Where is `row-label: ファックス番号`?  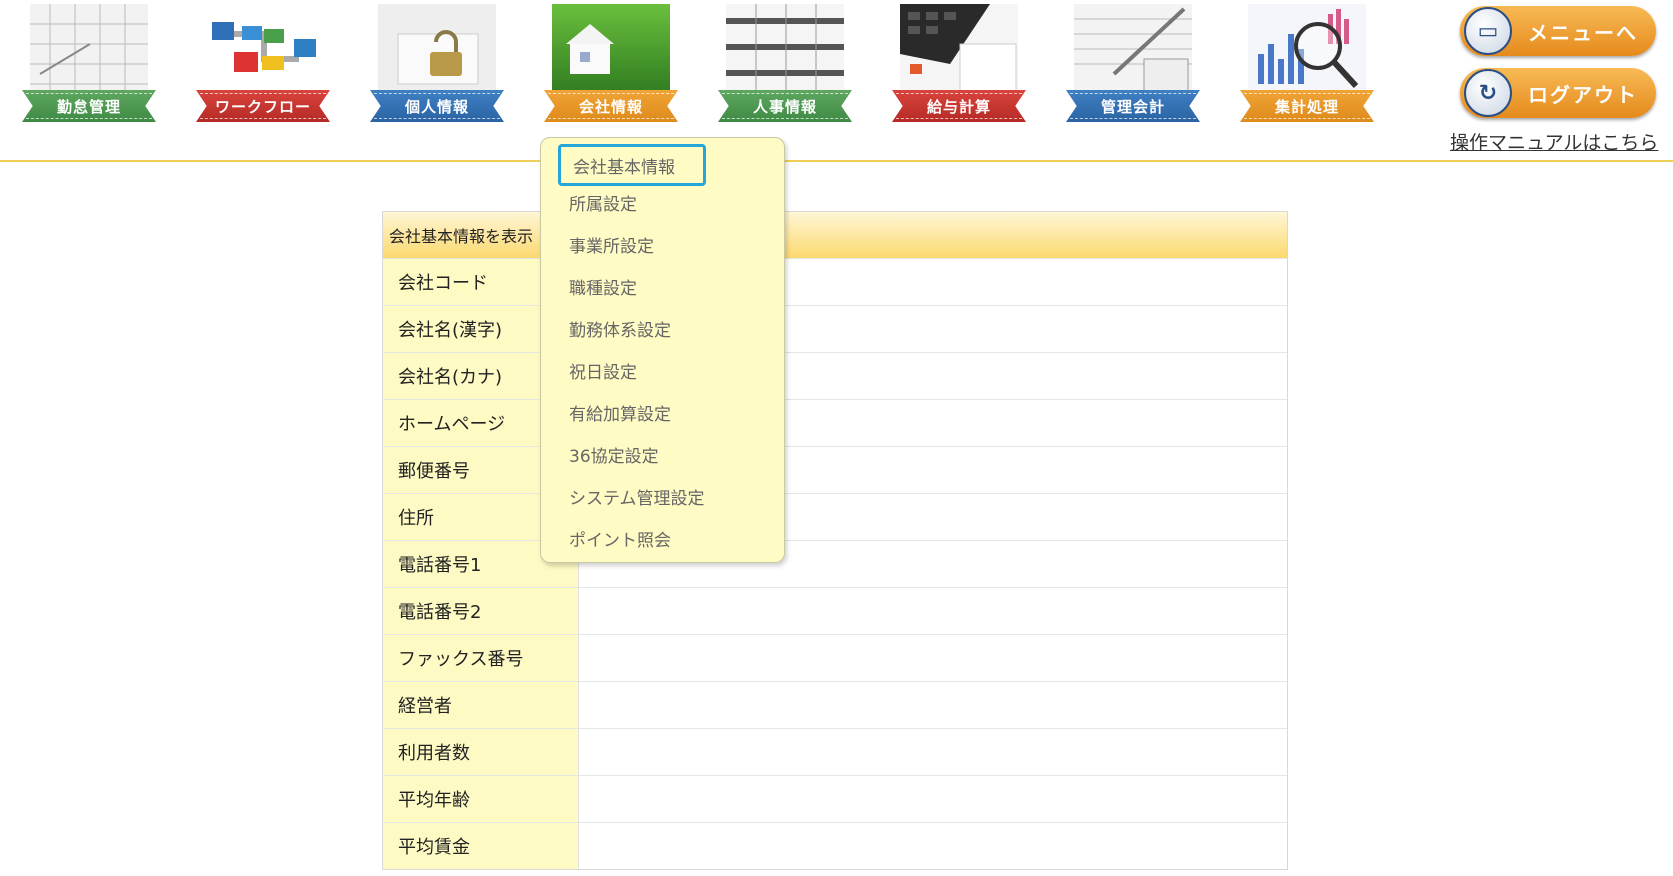
row-label: ファックス番号 is located at coordinates (481, 658).